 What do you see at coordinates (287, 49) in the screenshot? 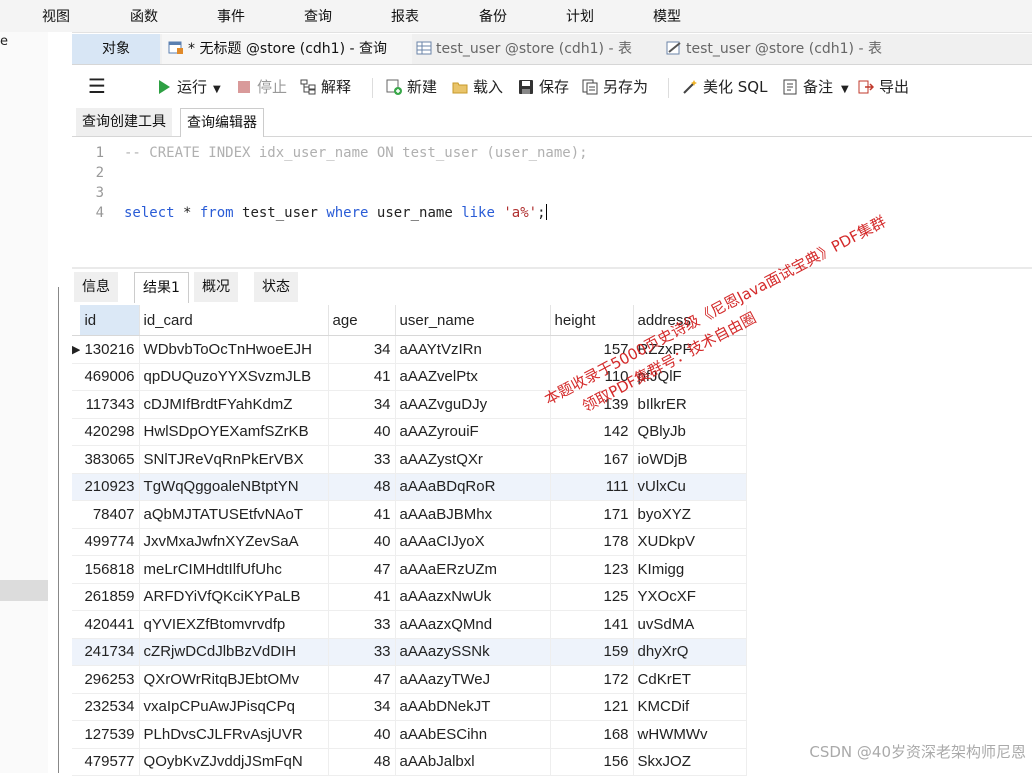
I see `tab-query-untitled: * 无标题 @store (cdh1) - 查询` at bounding box center [287, 49].